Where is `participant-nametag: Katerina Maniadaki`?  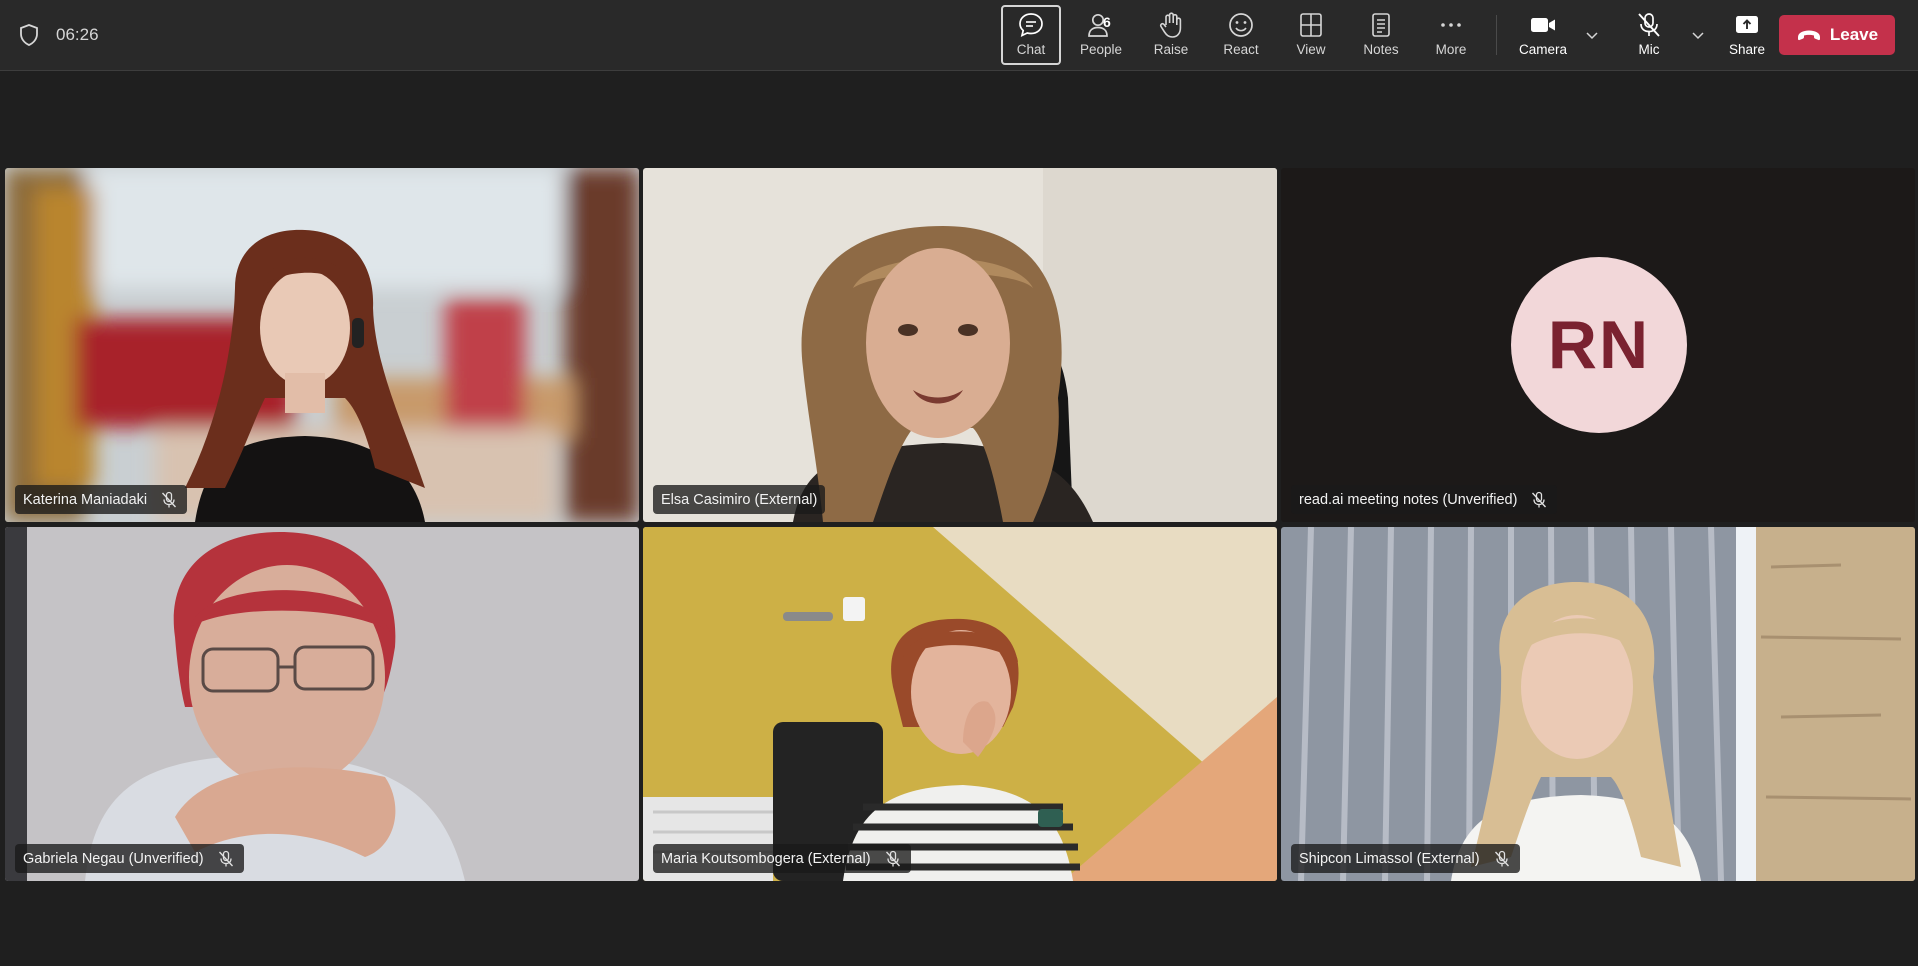 participant-nametag: Katerina Maniadaki is located at coordinates (101, 499).